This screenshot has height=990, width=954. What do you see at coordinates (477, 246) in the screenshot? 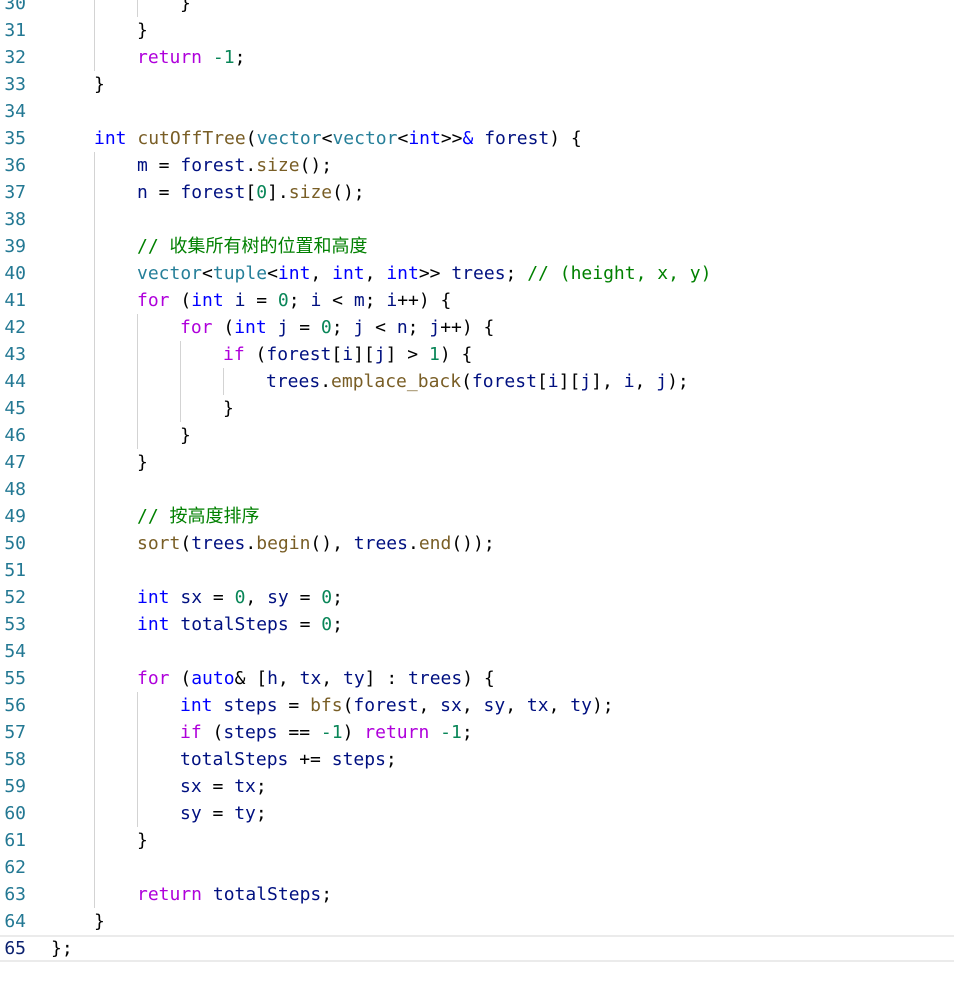
I see `code-line: 39 // 收集所有树的位置和高度` at bounding box center [477, 246].